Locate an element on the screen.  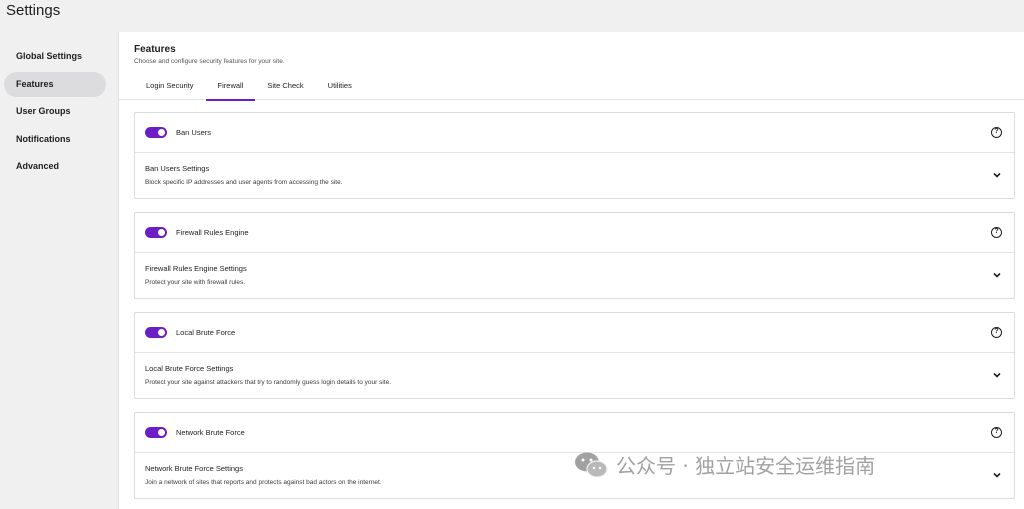
watermark: 公众号 · 独立站安全运维指南 is located at coordinates (724, 464).